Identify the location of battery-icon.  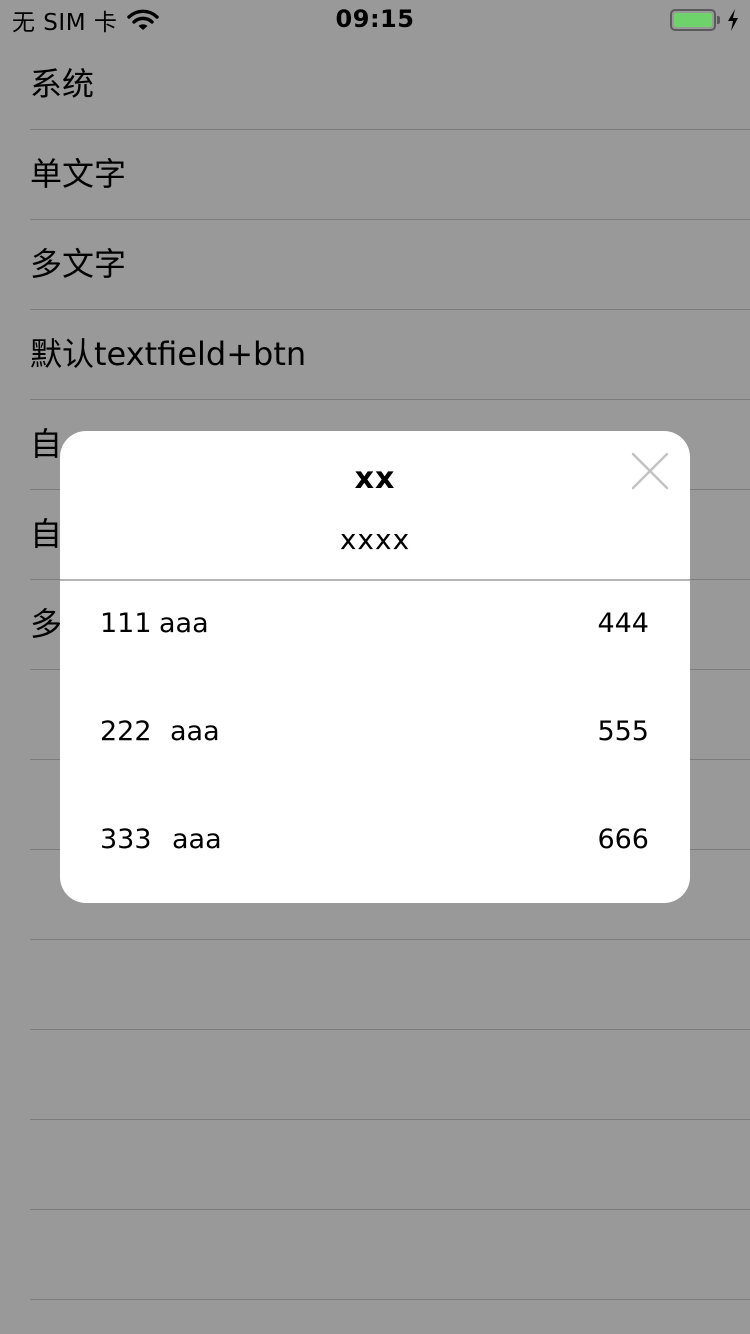
(693, 20).